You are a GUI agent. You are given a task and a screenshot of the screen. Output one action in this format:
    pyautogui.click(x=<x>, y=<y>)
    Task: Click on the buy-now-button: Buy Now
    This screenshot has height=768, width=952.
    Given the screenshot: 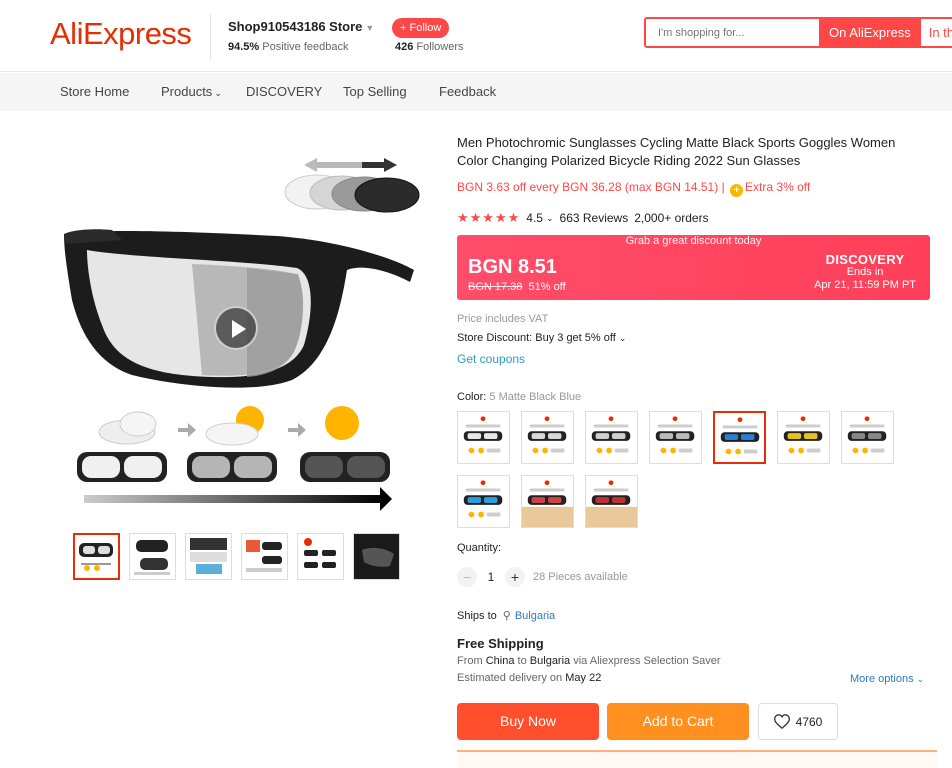 What is the action you would take?
    pyautogui.click(x=528, y=721)
    